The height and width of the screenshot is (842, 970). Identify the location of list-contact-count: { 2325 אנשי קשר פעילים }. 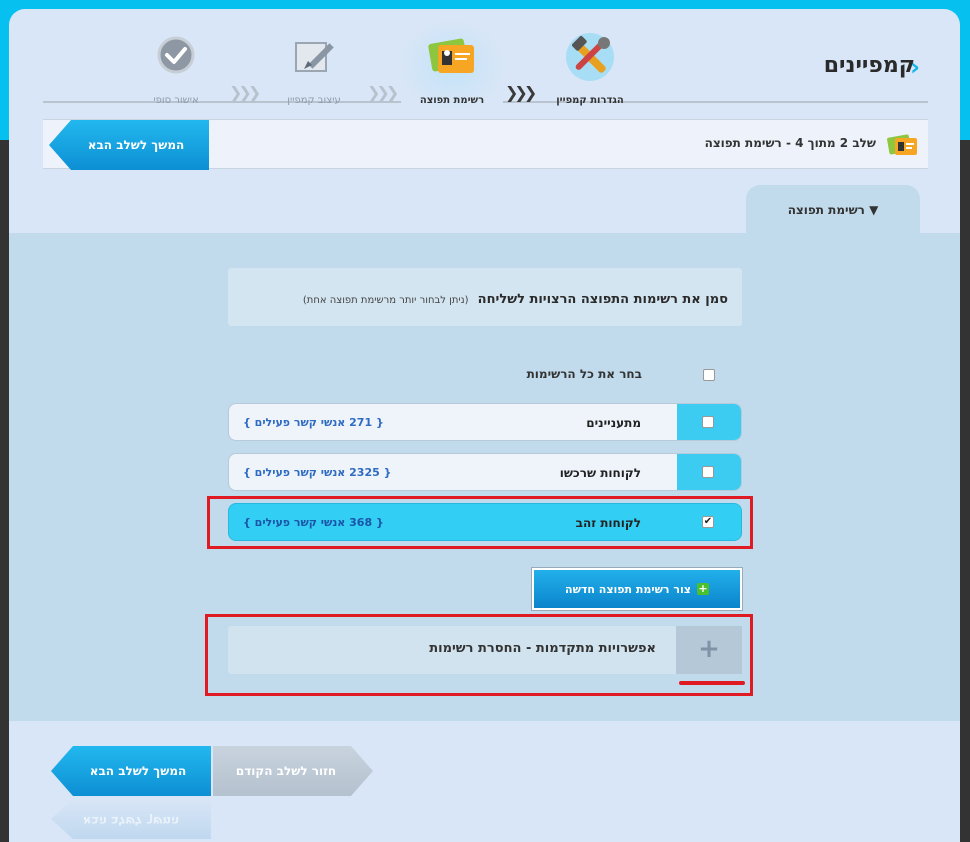
(317, 472).